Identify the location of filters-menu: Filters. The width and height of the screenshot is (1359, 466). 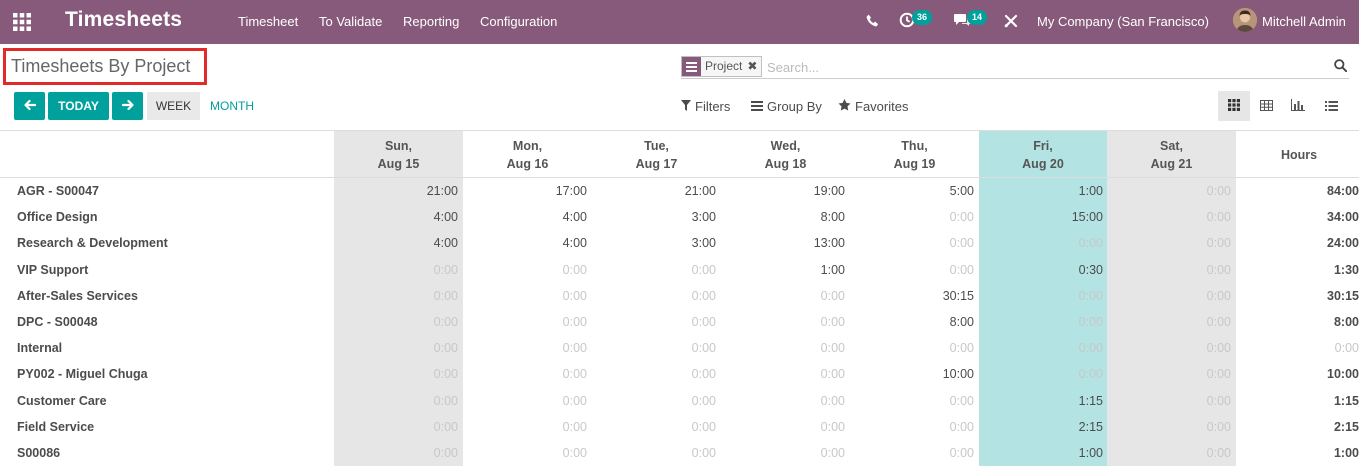
(705, 106).